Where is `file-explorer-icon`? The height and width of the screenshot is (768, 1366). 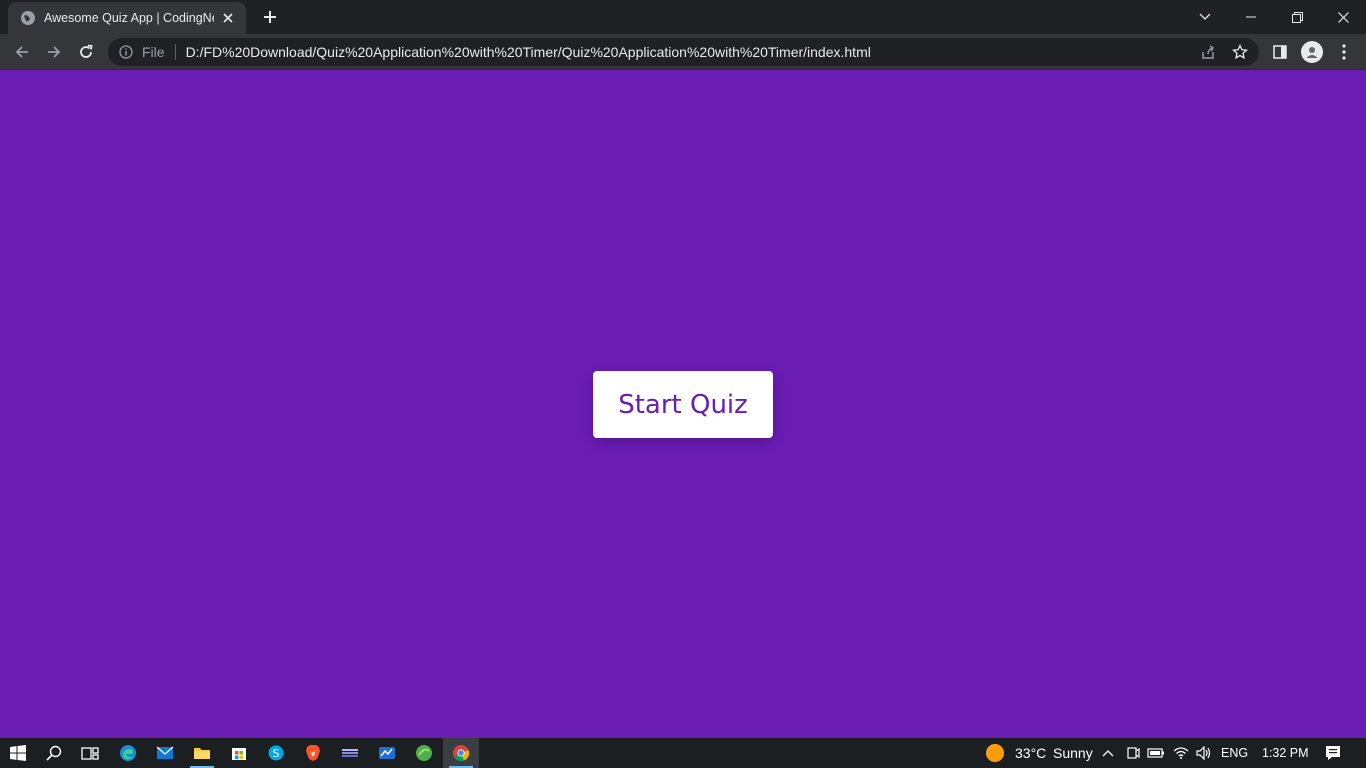
file-explorer-icon is located at coordinates (202, 753).